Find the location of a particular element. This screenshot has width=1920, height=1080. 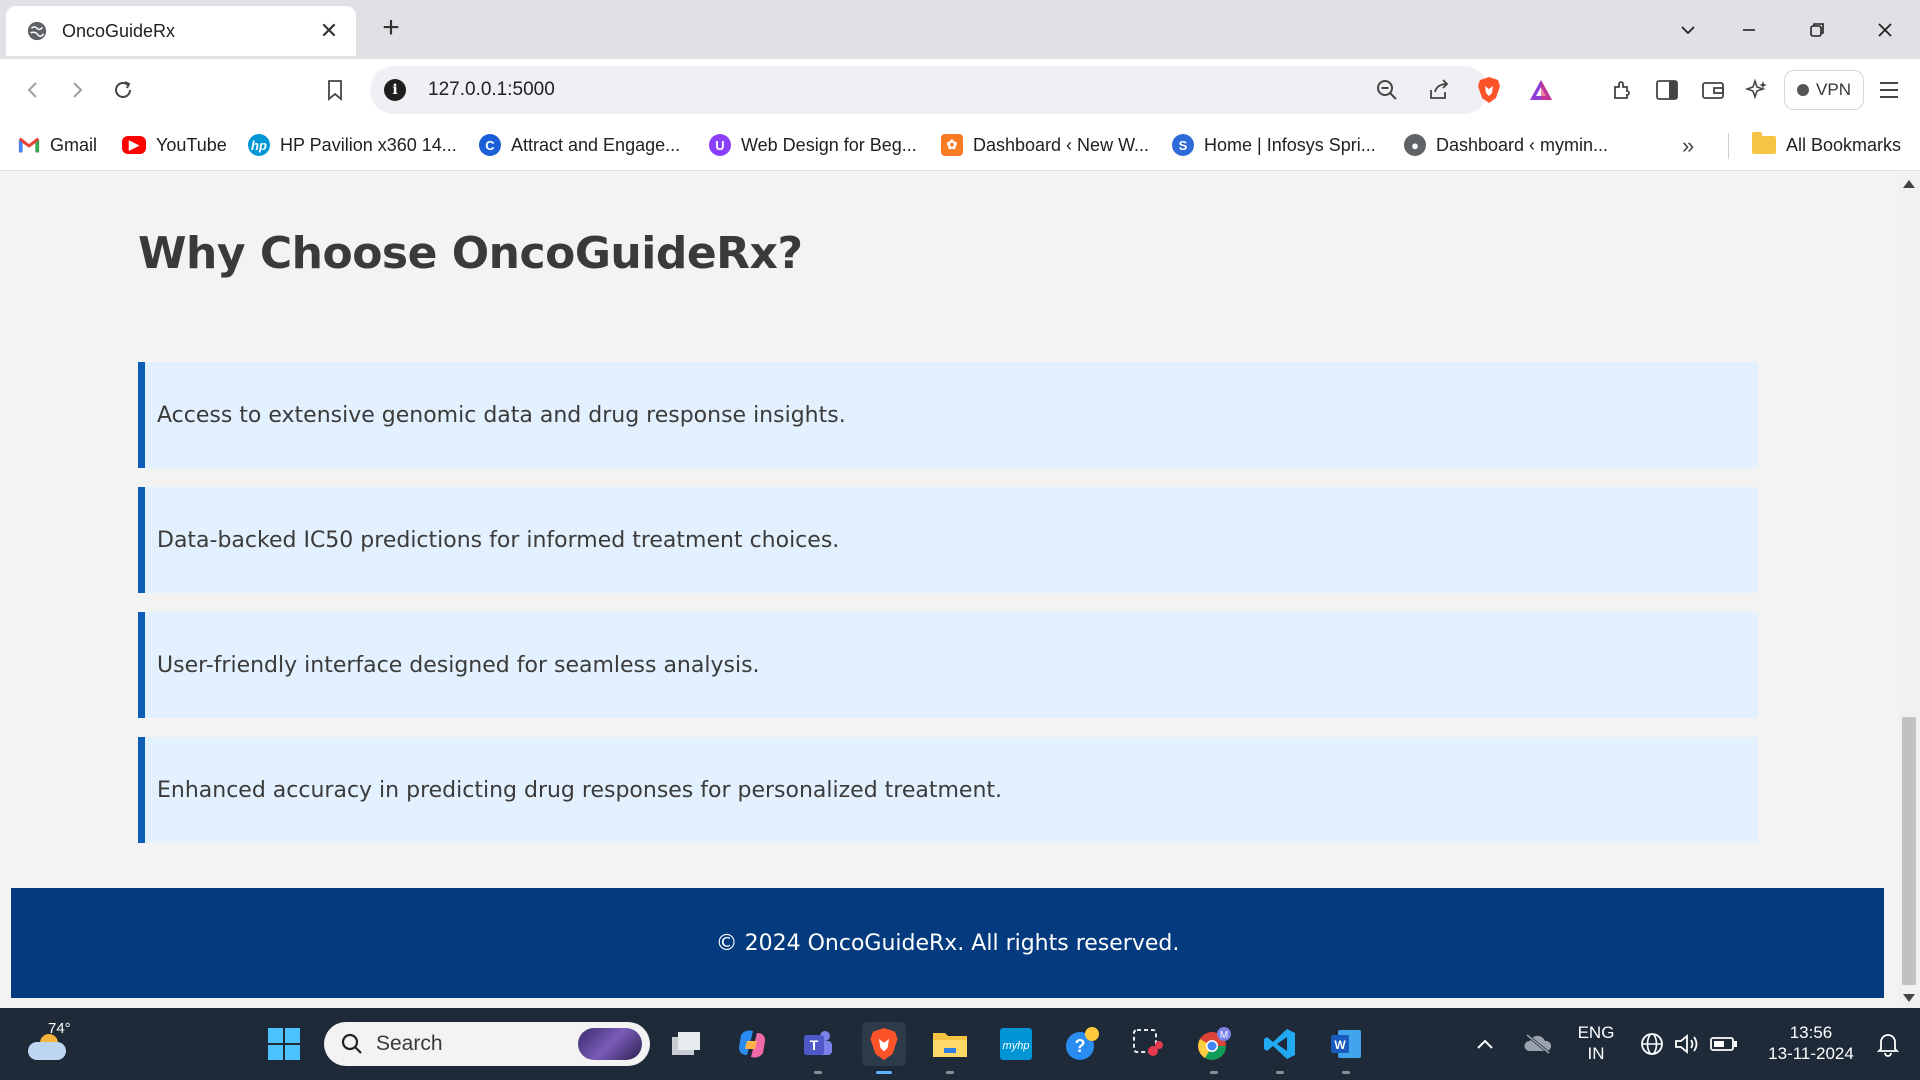

minimize-button is located at coordinates (1749, 30).